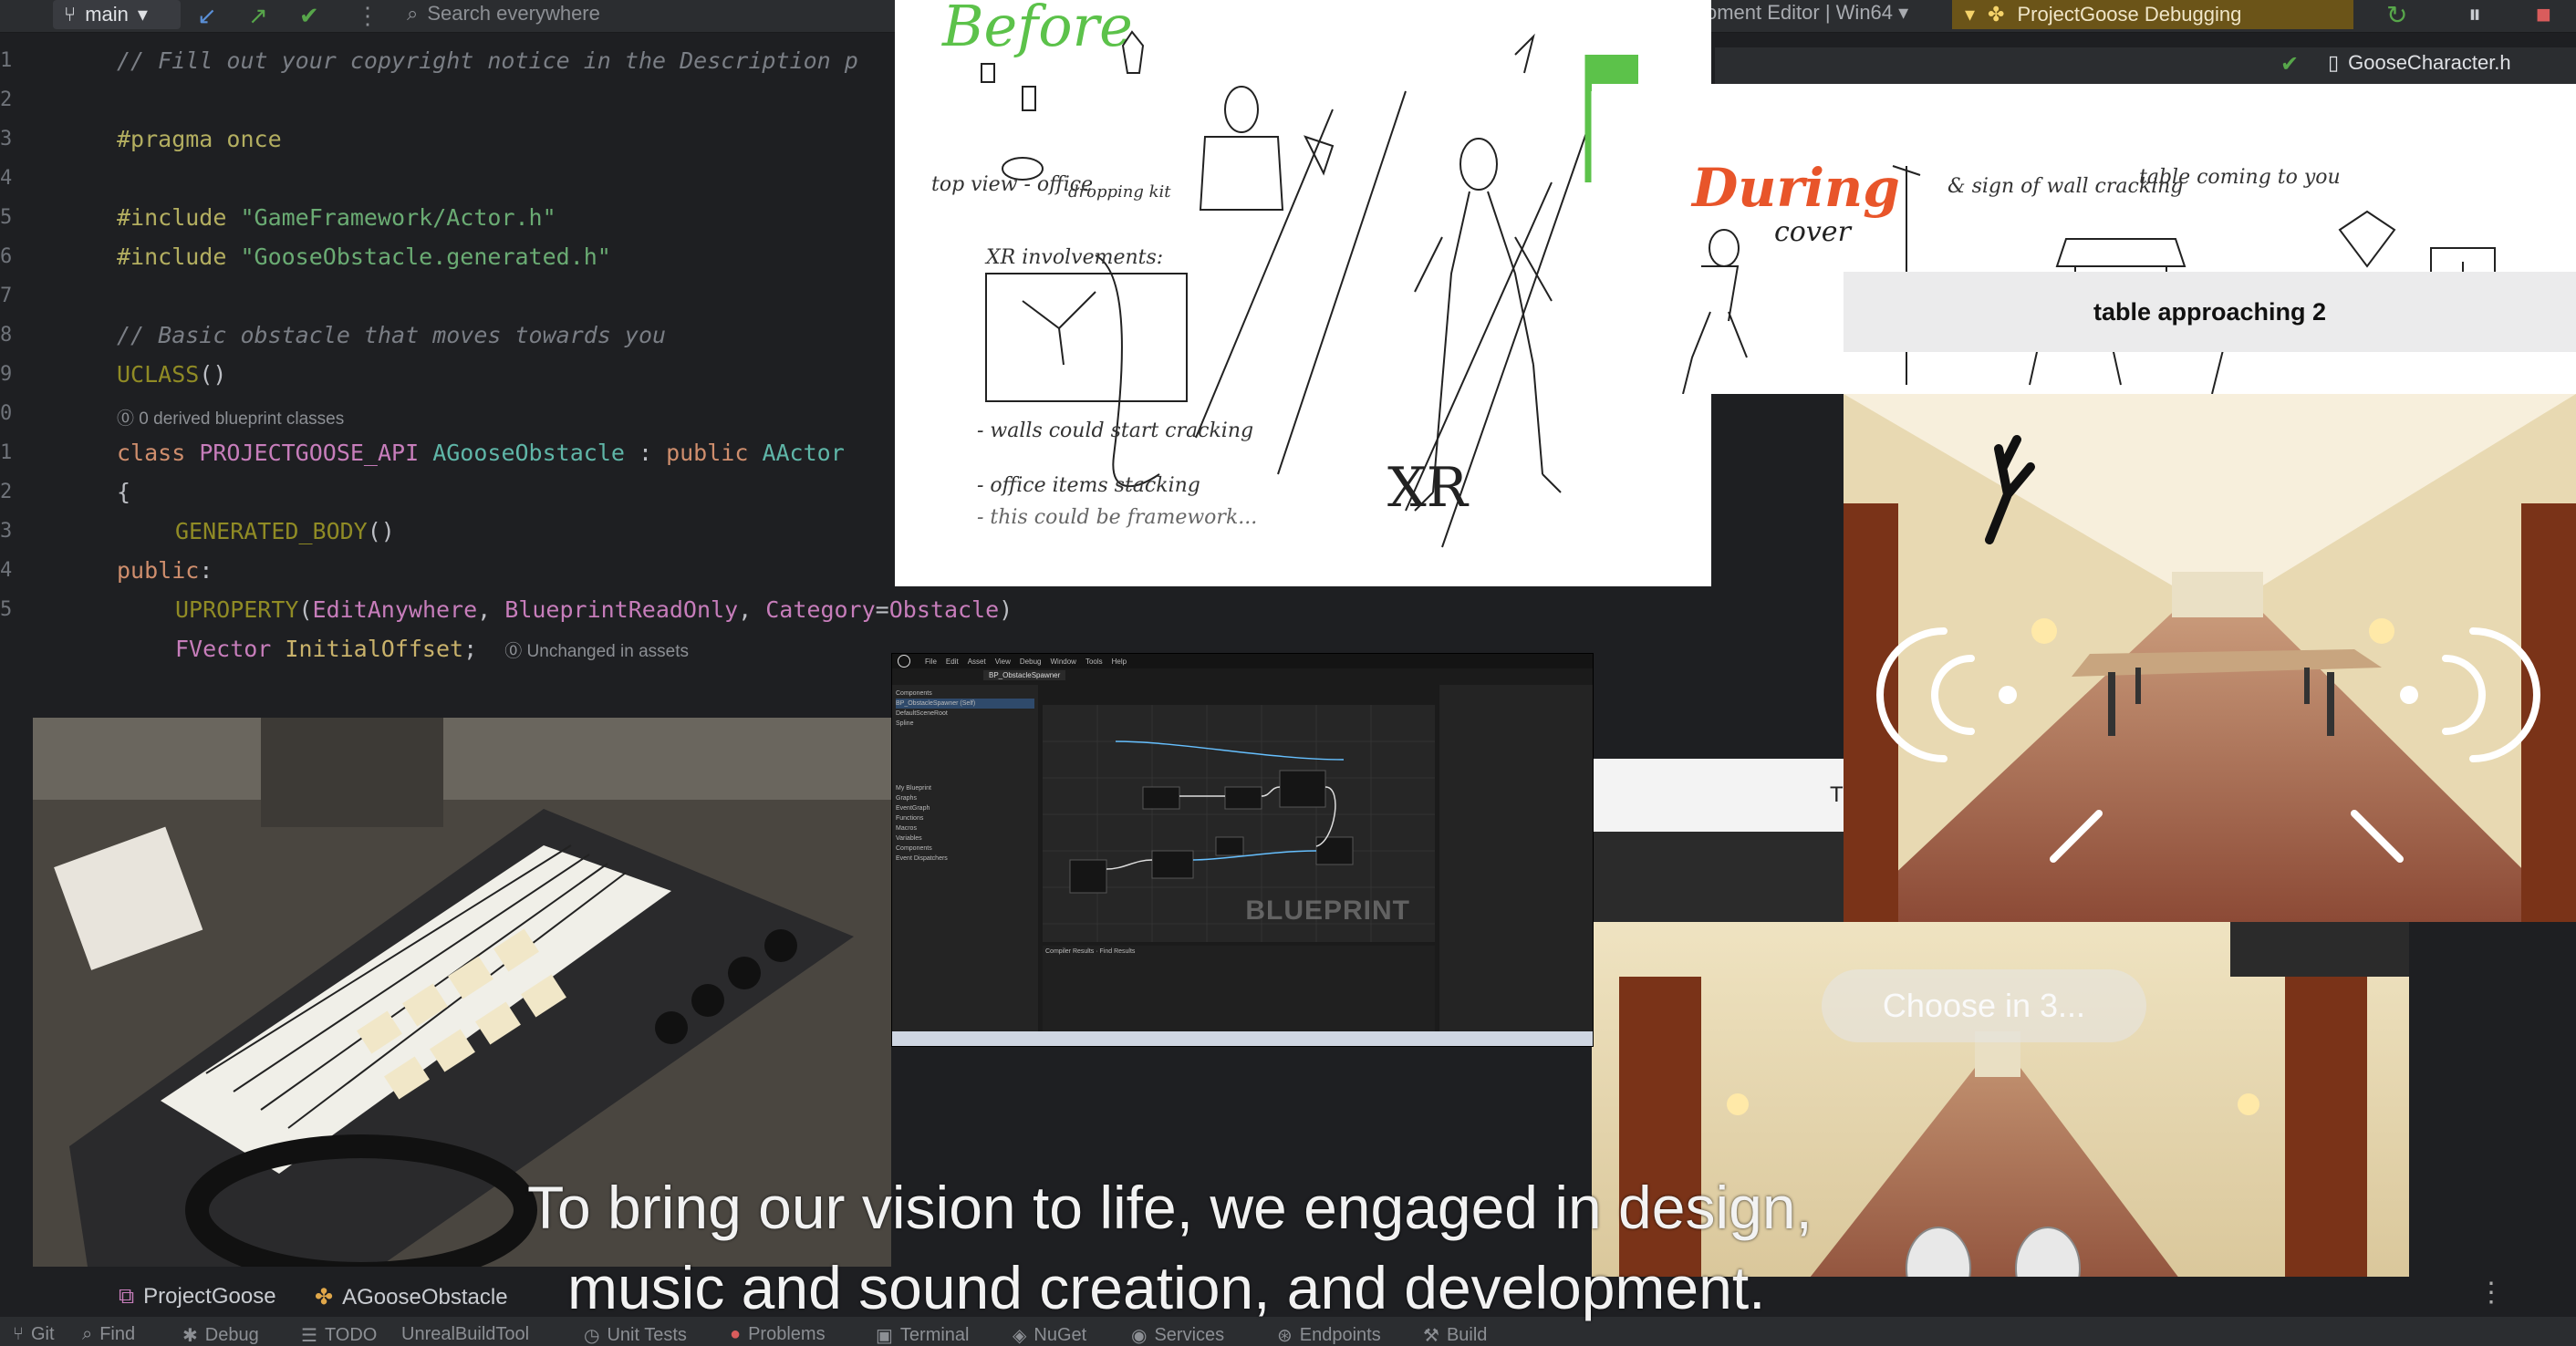 The width and height of the screenshot is (2576, 1346). I want to click on menu-item: Debug, so click(1031, 661).